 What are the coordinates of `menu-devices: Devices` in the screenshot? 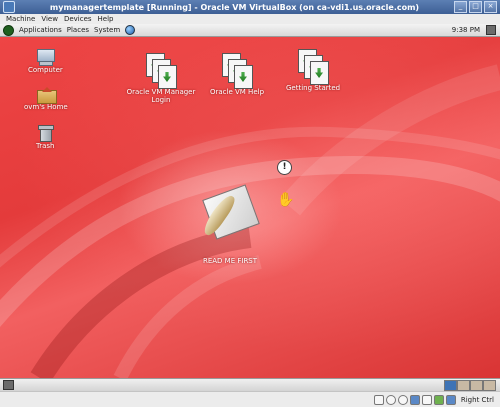 It's located at (78, 19).